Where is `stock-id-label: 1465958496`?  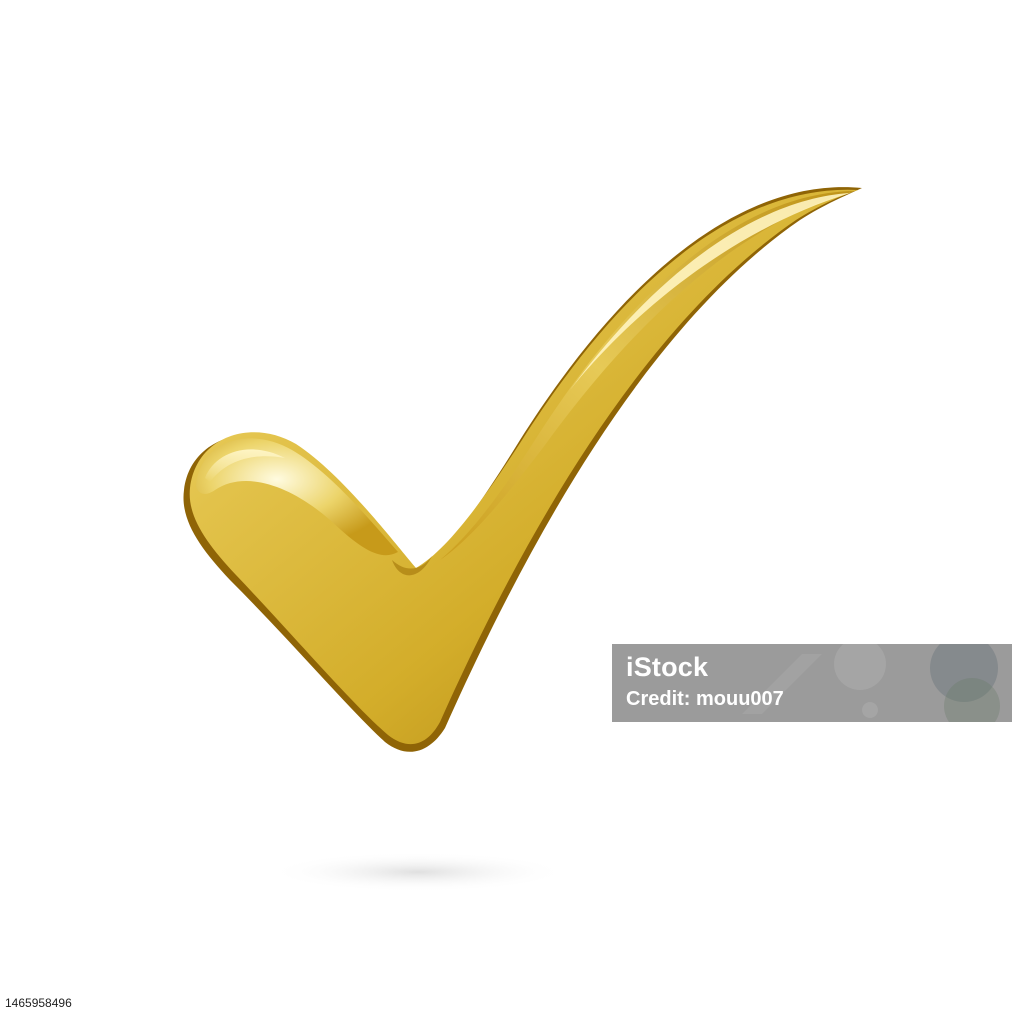
stock-id-label: 1465958496 is located at coordinates (38, 1003).